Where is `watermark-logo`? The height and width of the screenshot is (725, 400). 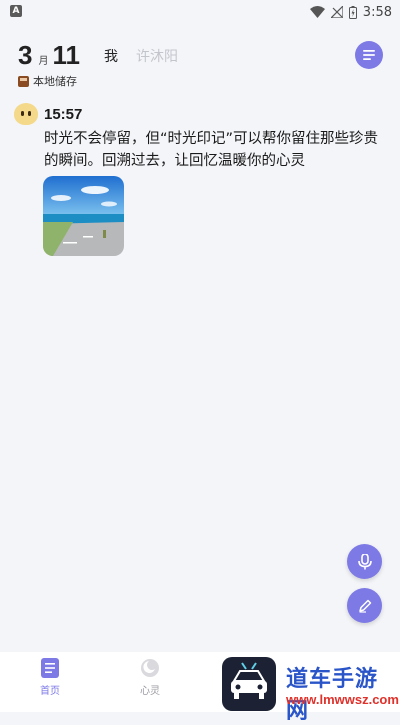 watermark-logo is located at coordinates (249, 684).